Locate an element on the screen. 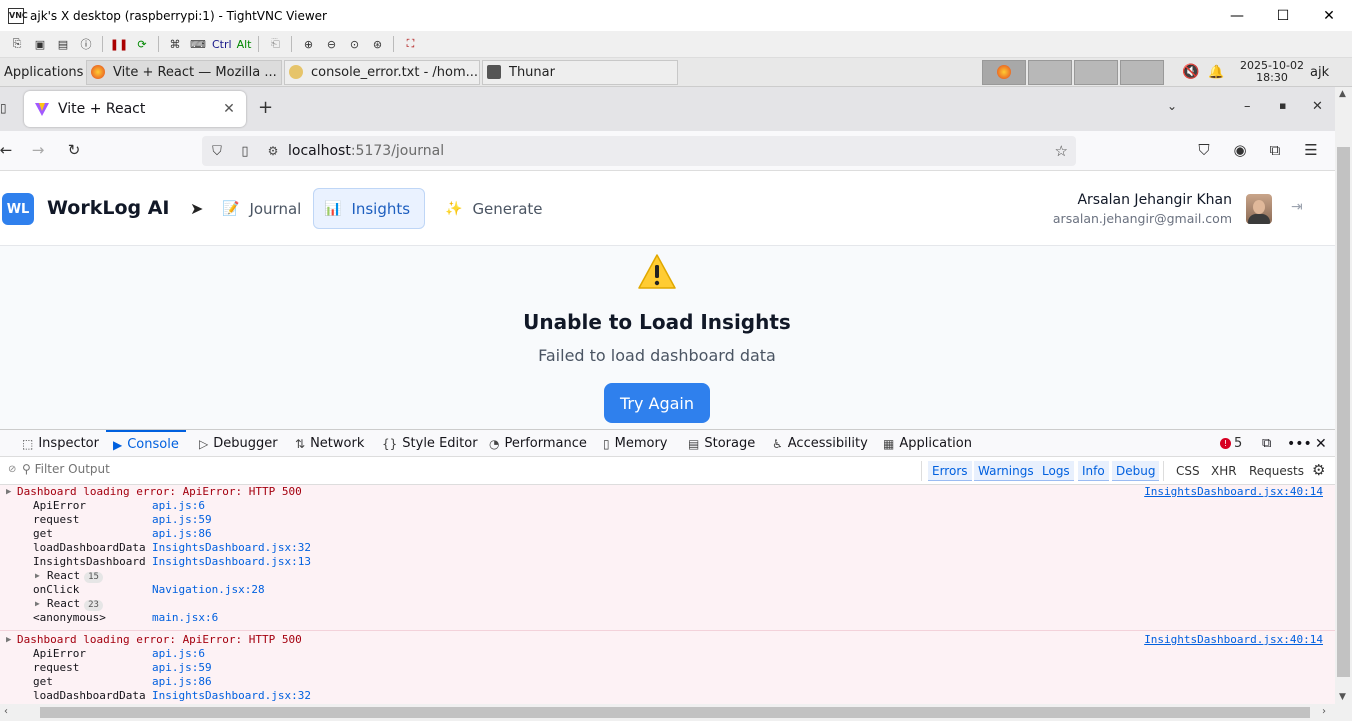  stack-frame-group: ▶ React 23 is located at coordinates (667, 604).